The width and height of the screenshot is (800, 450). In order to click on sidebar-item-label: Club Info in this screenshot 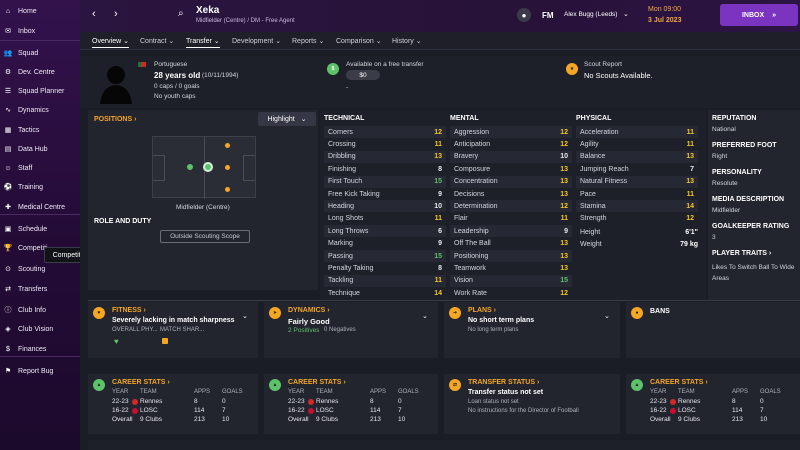, I will do `click(32, 310)`.